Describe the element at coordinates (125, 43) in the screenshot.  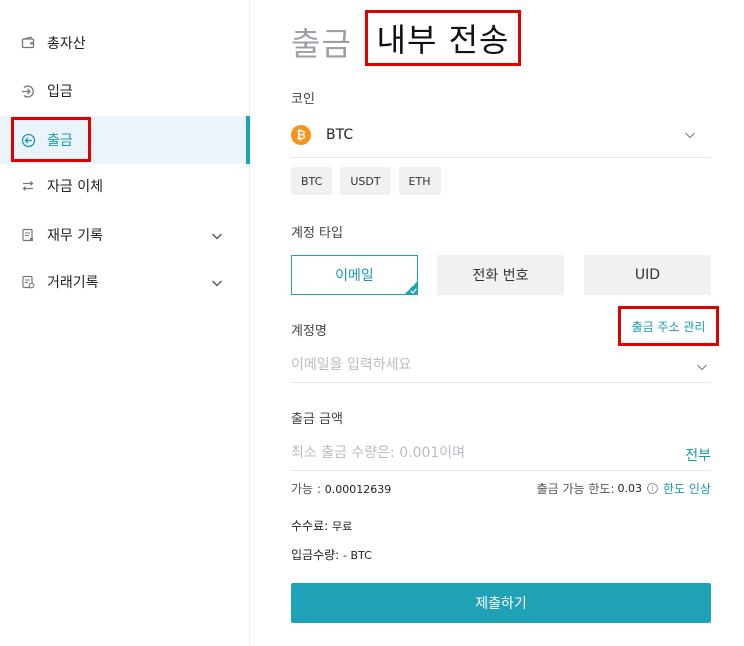
I see `sidebar-item-total-assets: 총자산` at that location.